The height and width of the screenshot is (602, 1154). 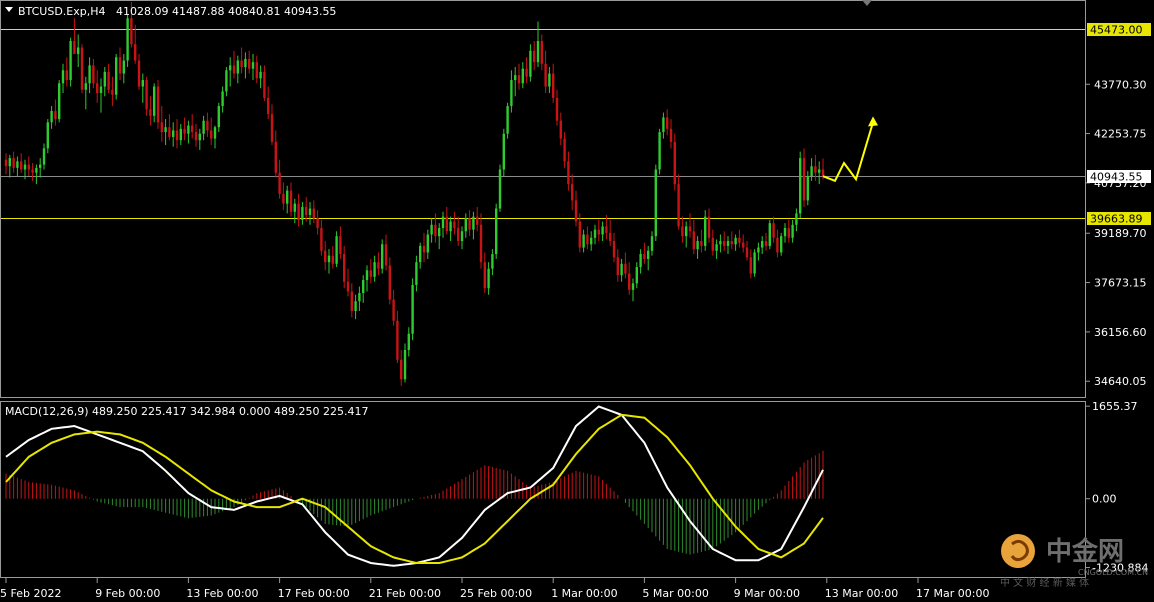 What do you see at coordinates (1044, 582) in the screenshot?
I see `watermark-tagline: 中 文 财 经 新 媒 体` at bounding box center [1044, 582].